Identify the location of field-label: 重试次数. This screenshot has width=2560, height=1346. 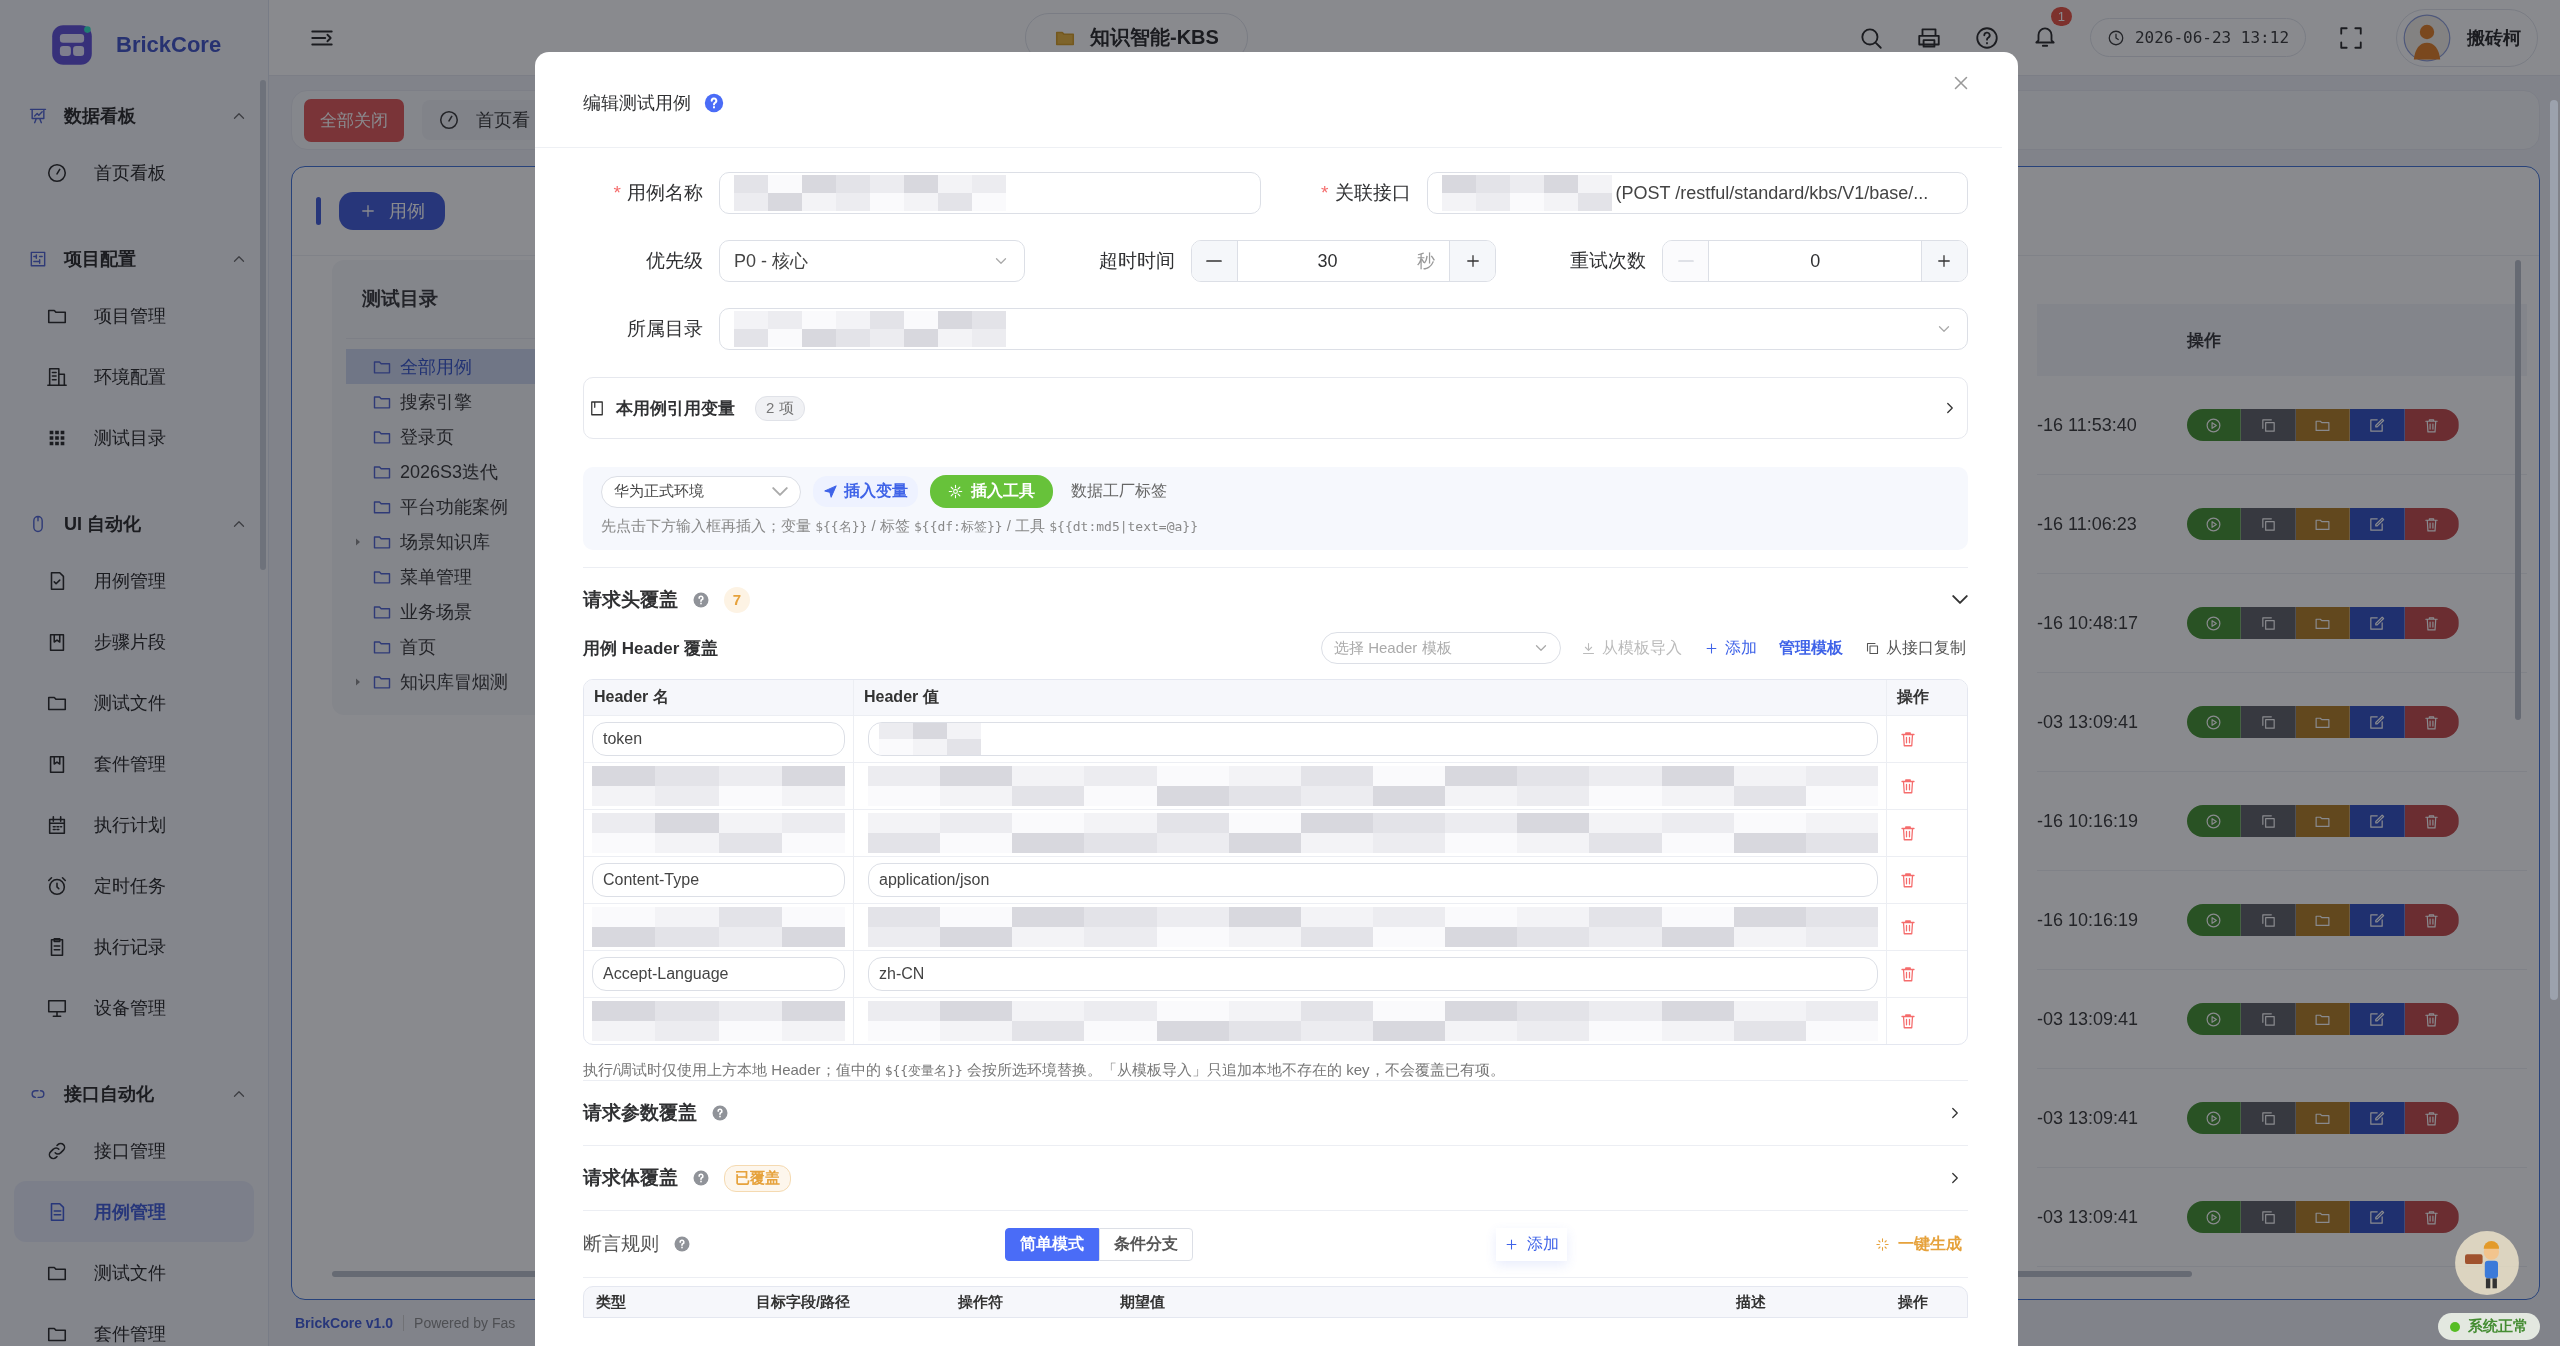
(1608, 261).